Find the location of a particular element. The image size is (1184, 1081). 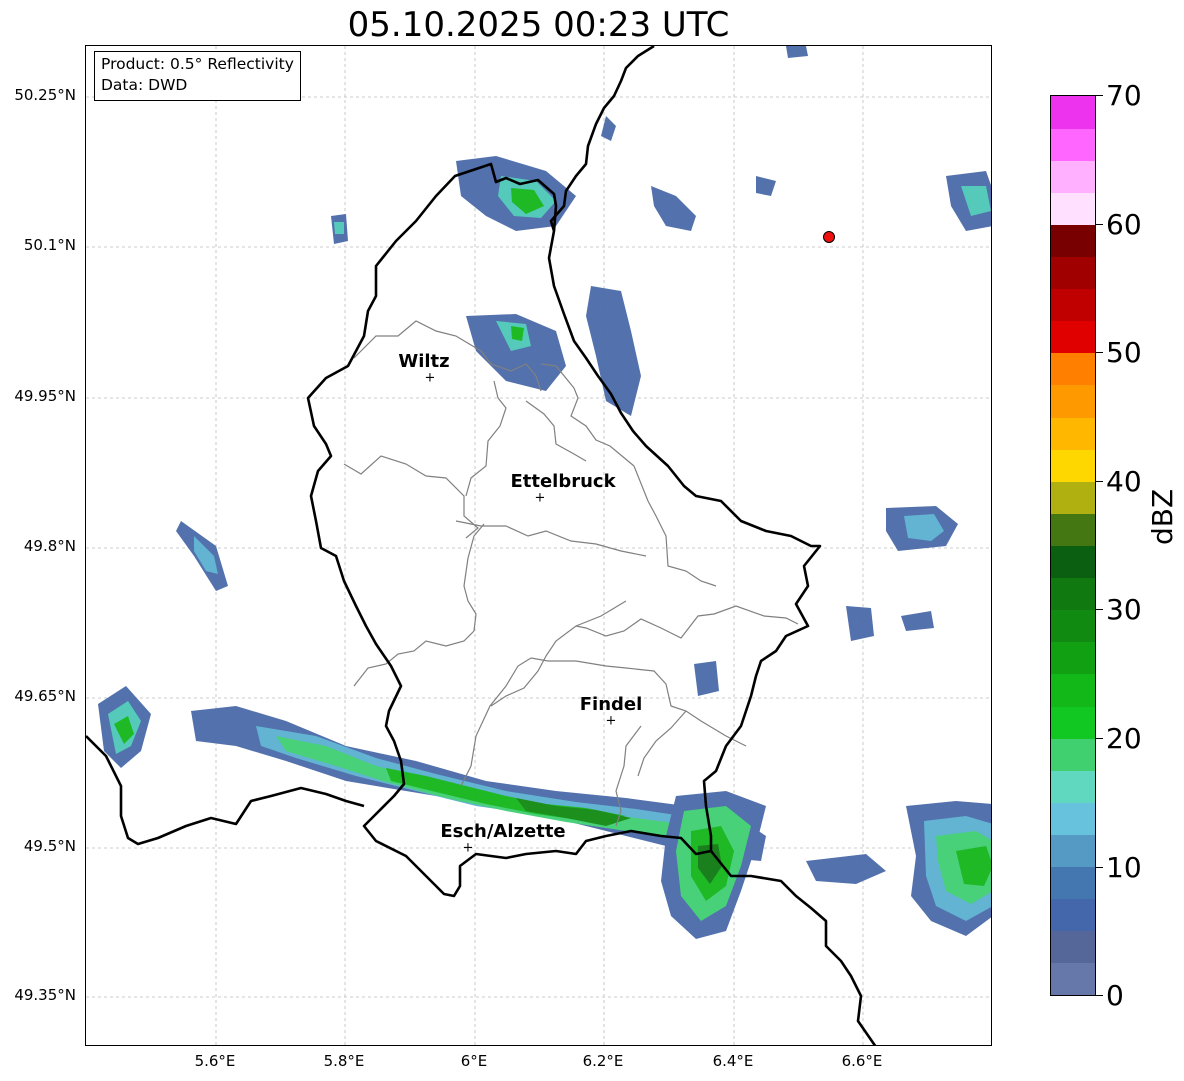

lon-label: 5.6°E is located at coordinates (215, 1061).